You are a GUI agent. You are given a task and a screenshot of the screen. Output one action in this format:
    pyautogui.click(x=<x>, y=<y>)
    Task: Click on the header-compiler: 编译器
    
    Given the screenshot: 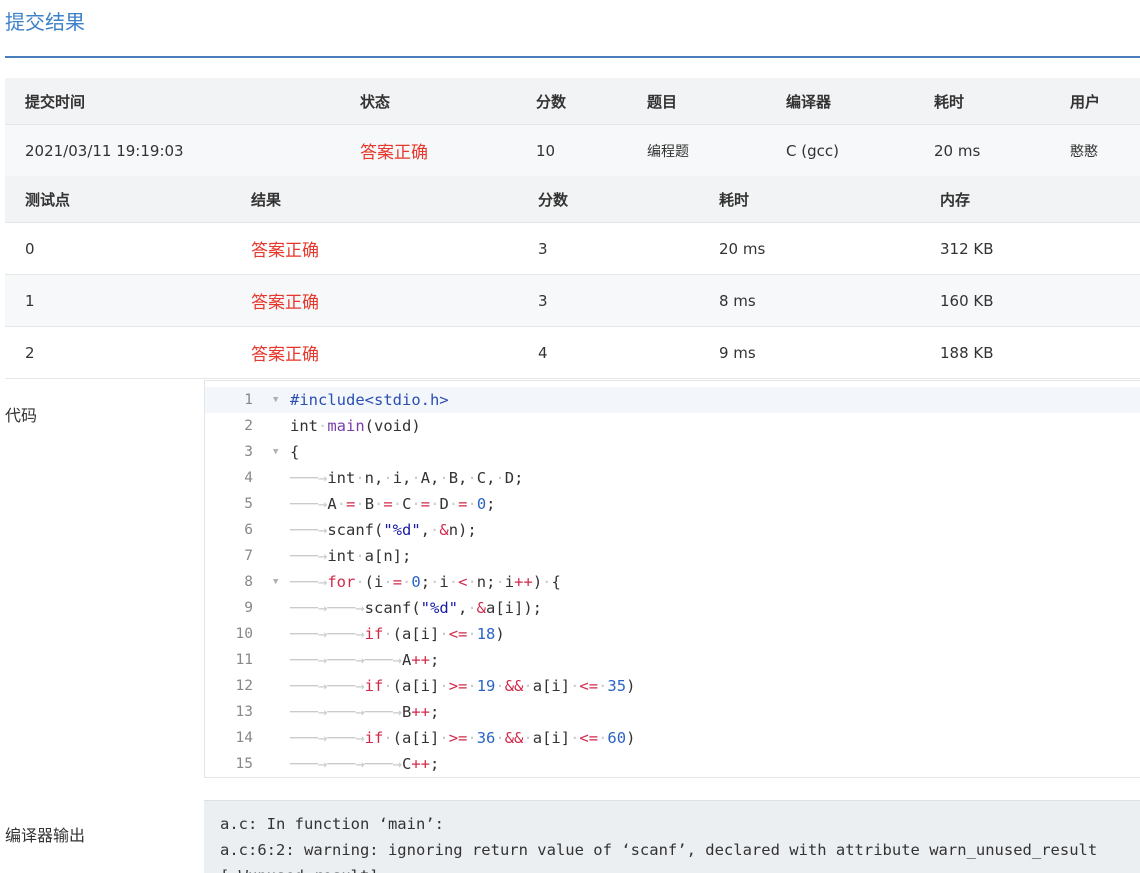 What is the action you would take?
    pyautogui.click(x=809, y=101)
    